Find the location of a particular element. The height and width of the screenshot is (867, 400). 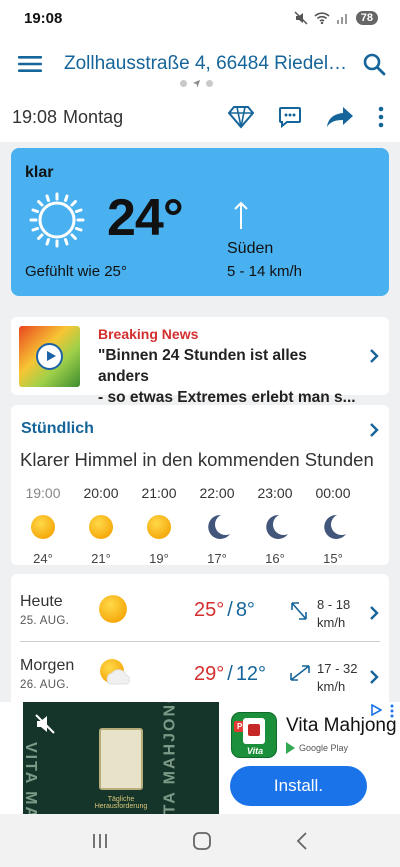

recent-apps-icon is located at coordinates (100, 841).